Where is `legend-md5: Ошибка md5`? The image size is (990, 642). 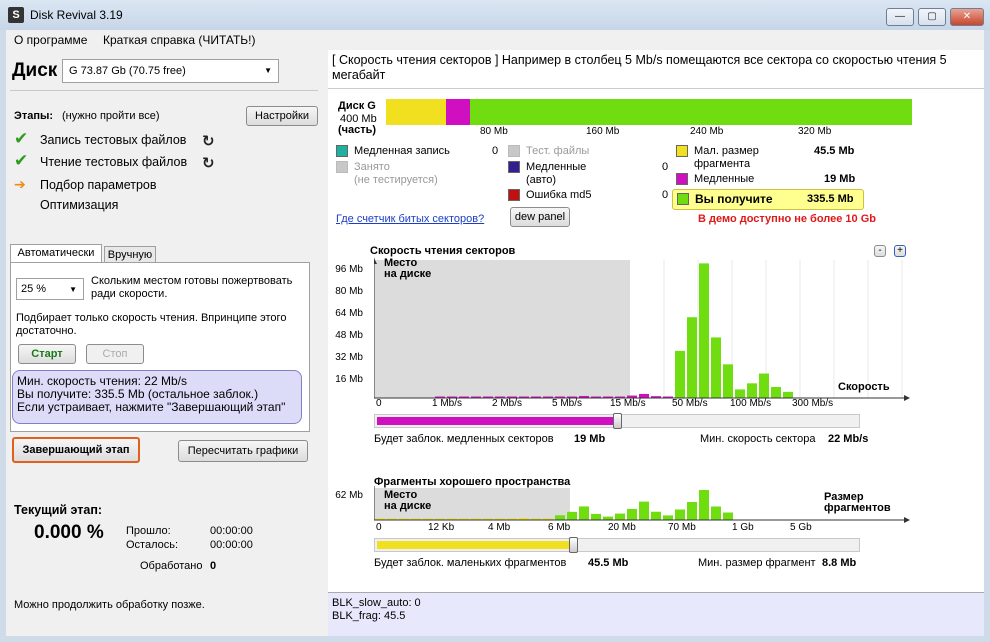 legend-md5: Ошибка md5 is located at coordinates (559, 195).